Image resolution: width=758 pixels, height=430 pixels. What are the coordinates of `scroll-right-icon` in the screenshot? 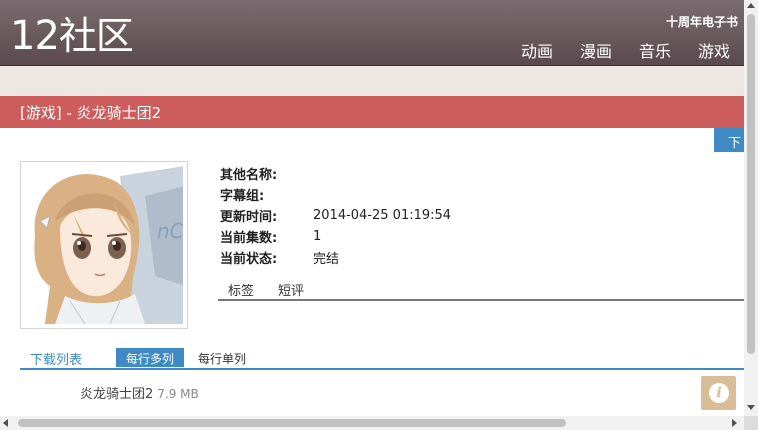 It's located at (734, 423).